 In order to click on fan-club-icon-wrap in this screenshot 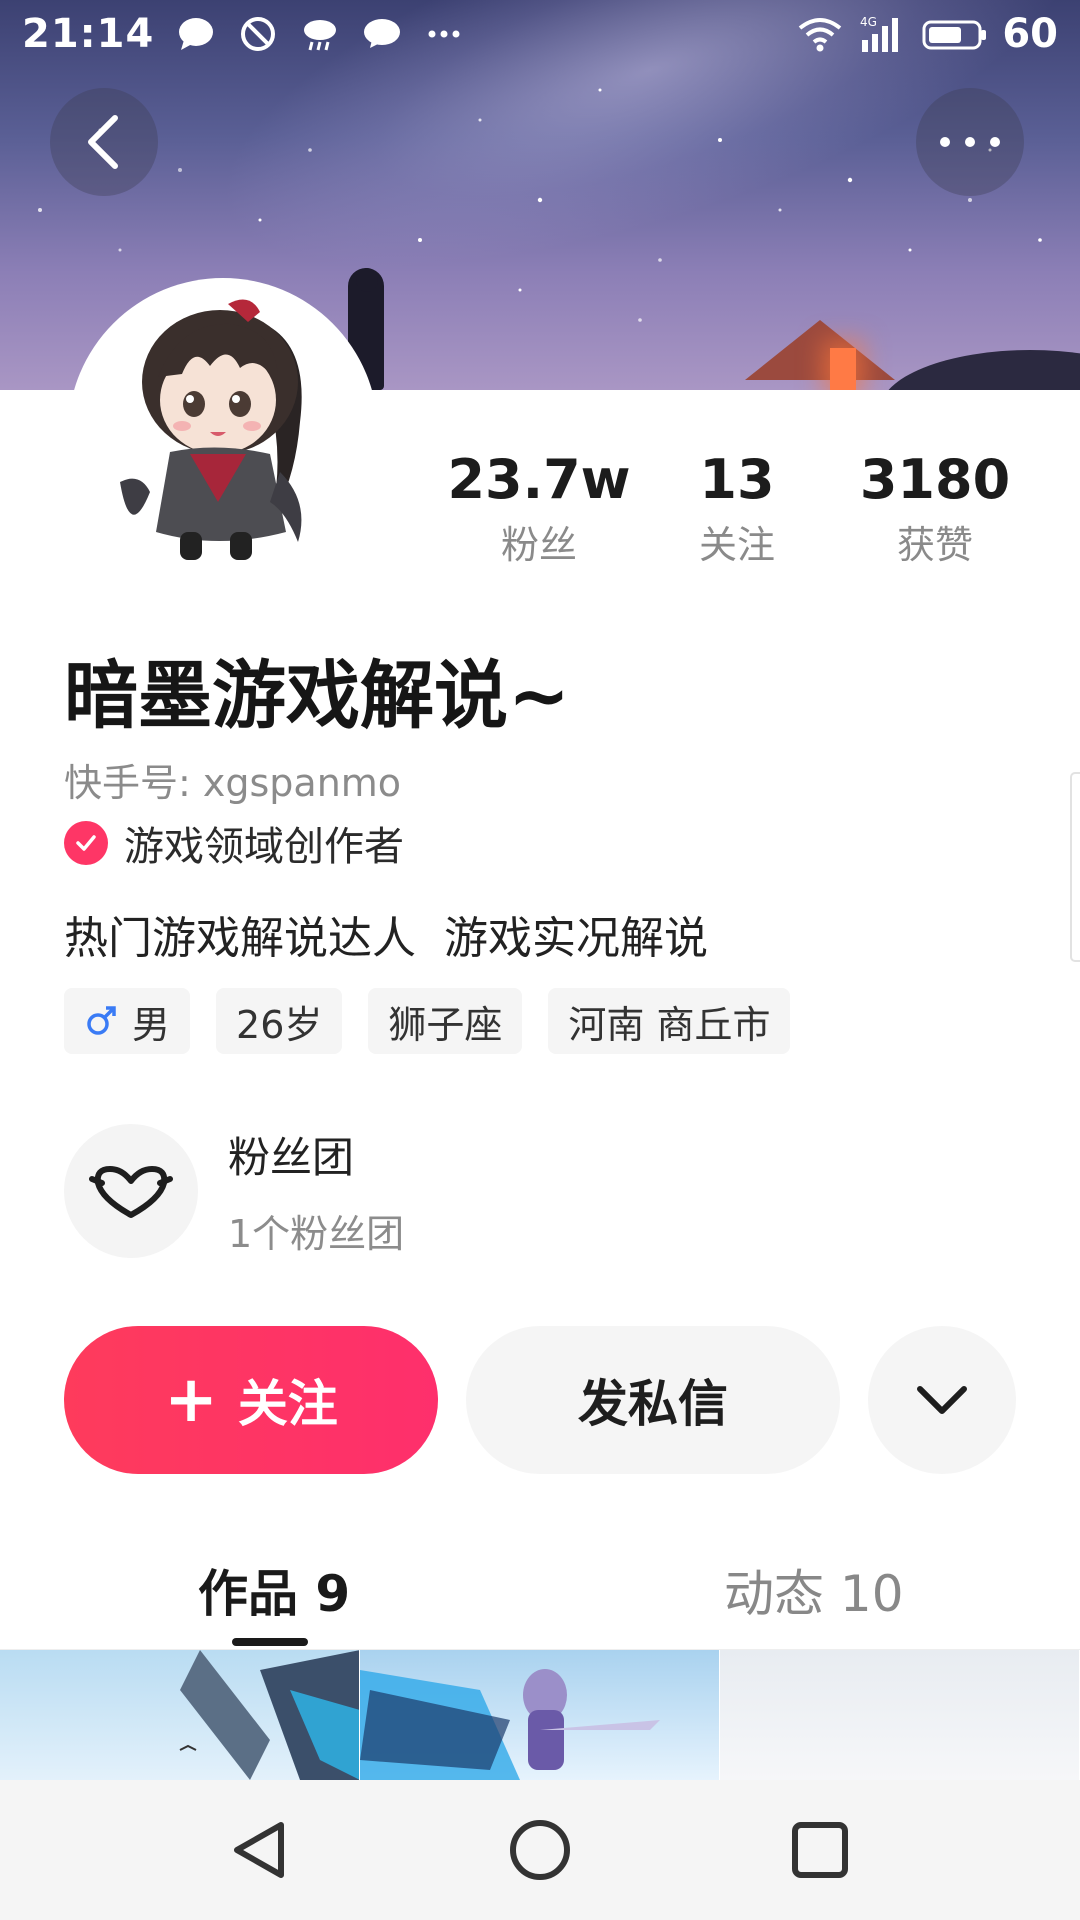, I will do `click(131, 1191)`.